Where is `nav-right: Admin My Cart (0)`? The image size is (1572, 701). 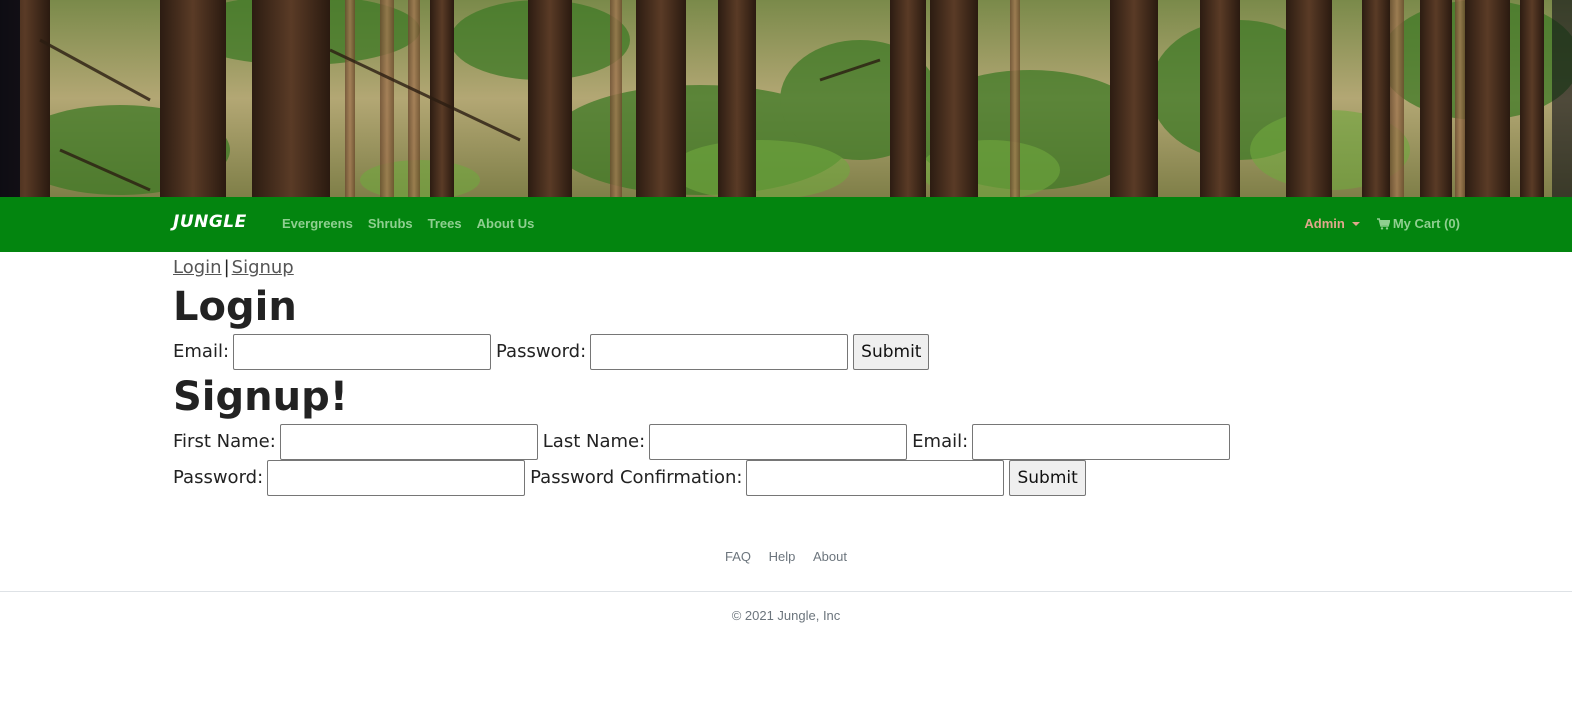
nav-right: Admin My Cart (0) is located at coordinates (1382, 223).